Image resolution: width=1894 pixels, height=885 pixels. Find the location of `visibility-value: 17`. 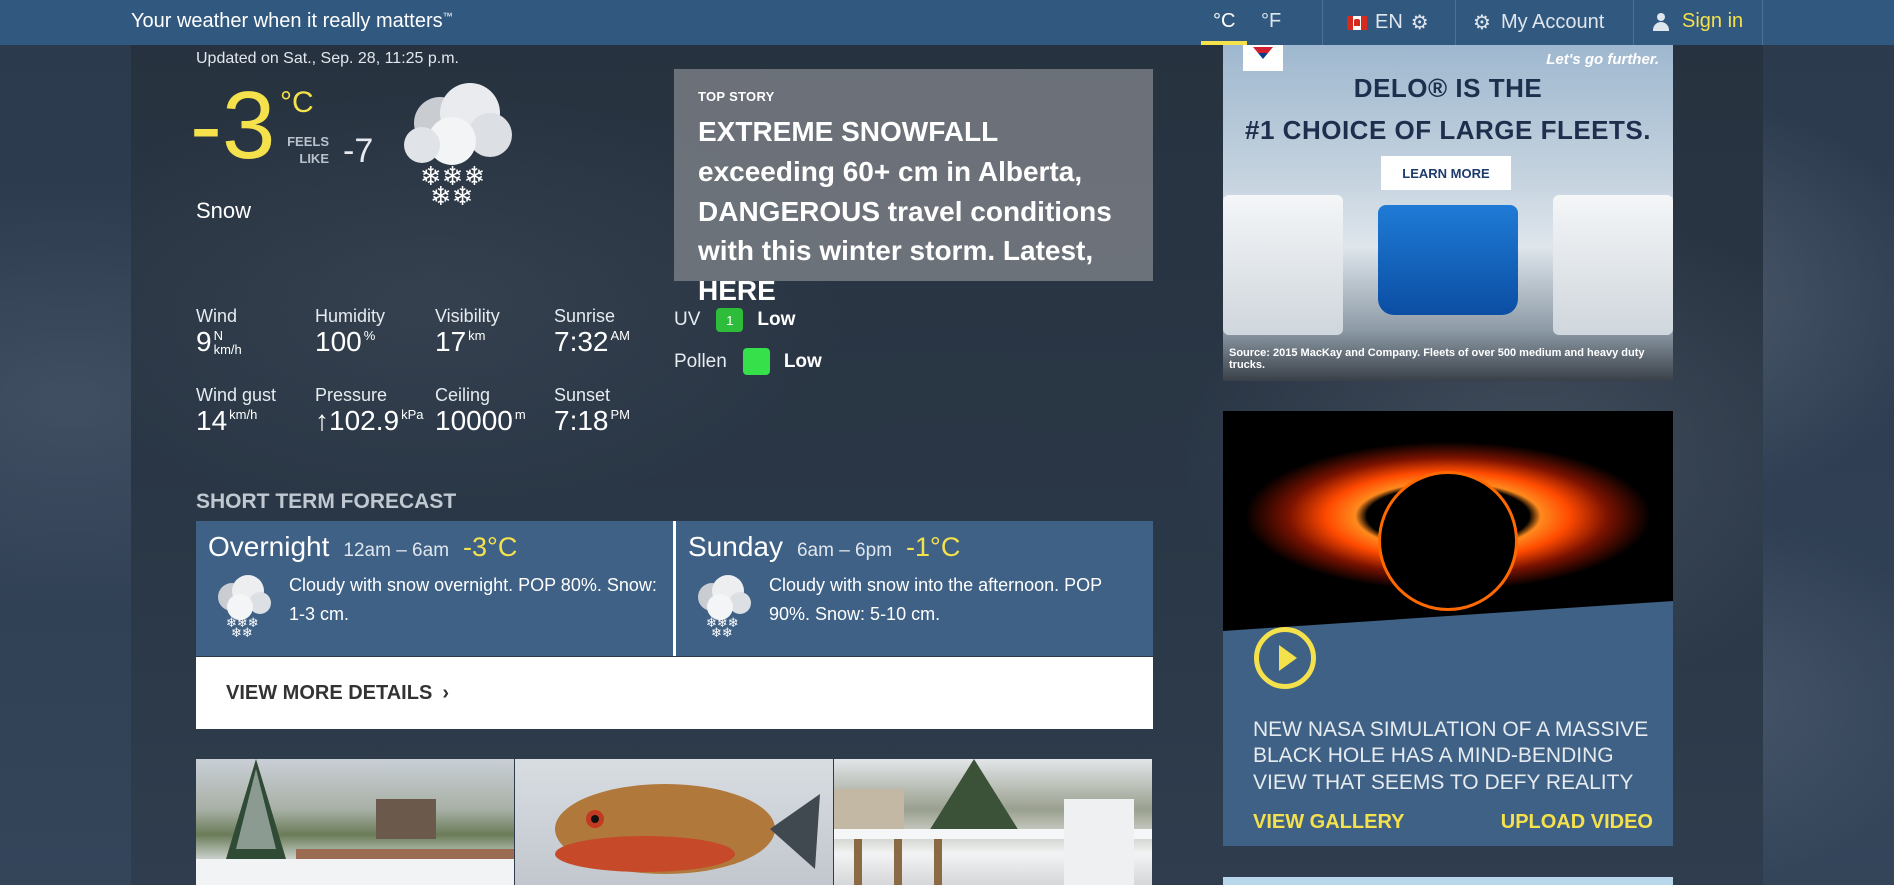

visibility-value: 17 is located at coordinates (451, 341).